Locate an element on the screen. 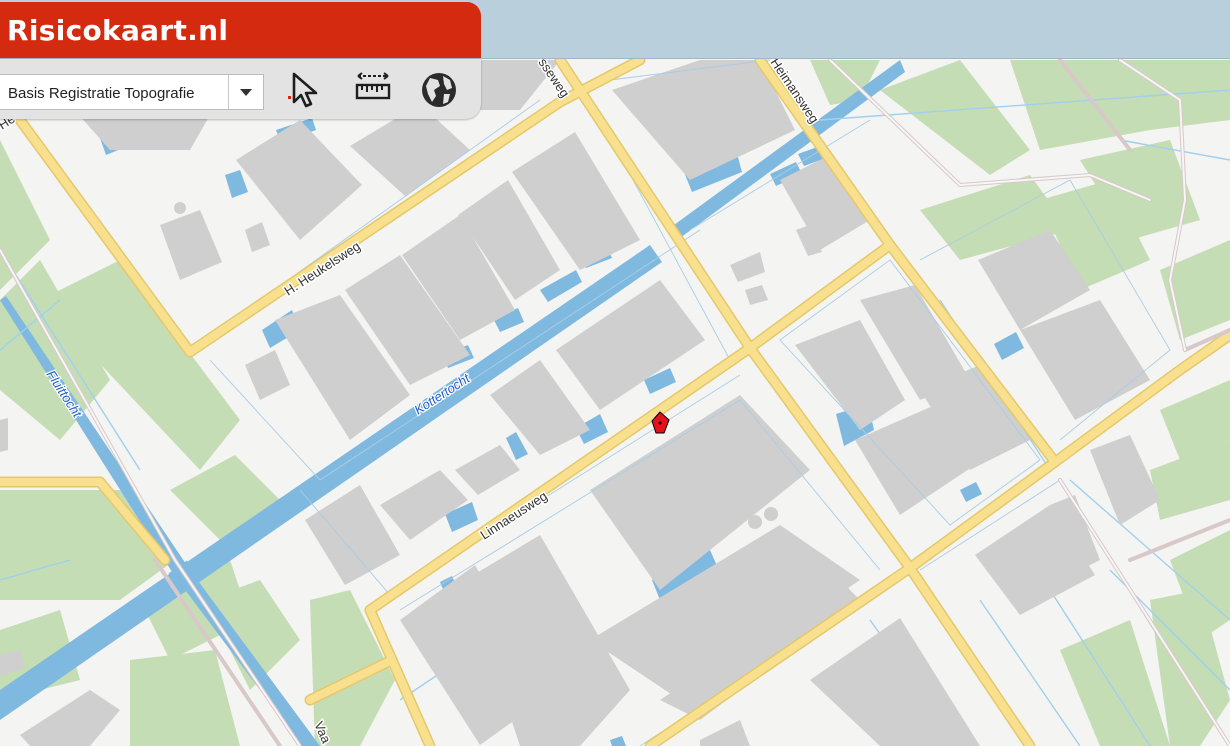  map-toolbar: Basis Registratie Topografie is located at coordinates (240, 89).